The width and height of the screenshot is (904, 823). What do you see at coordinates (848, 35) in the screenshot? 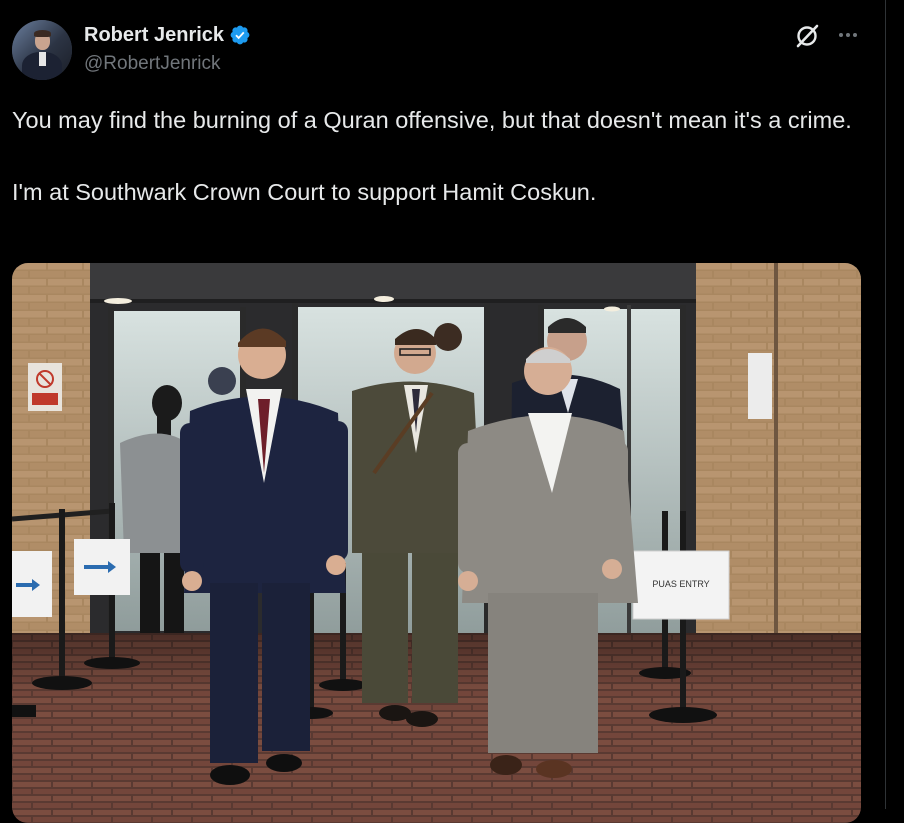
I see `more-options-icon` at bounding box center [848, 35].